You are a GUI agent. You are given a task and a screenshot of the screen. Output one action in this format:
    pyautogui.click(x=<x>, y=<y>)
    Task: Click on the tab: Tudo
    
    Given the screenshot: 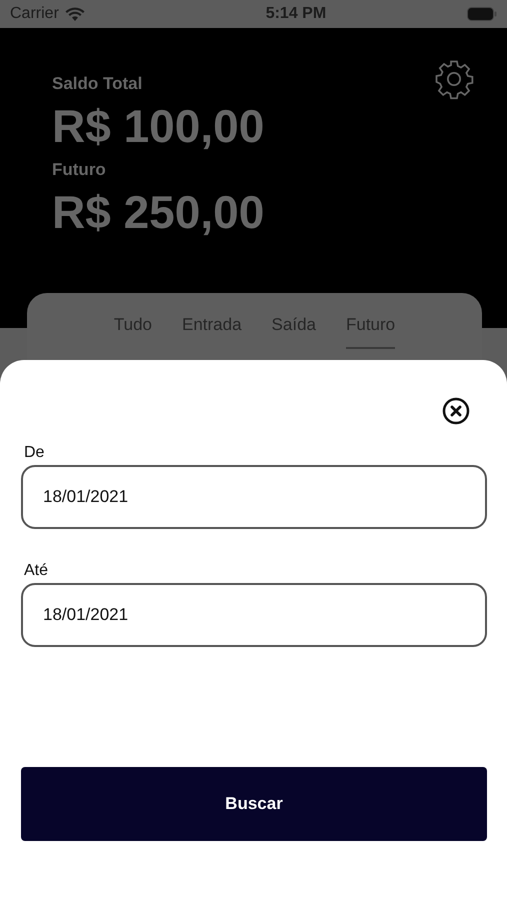 What is the action you would take?
    pyautogui.click(x=133, y=331)
    